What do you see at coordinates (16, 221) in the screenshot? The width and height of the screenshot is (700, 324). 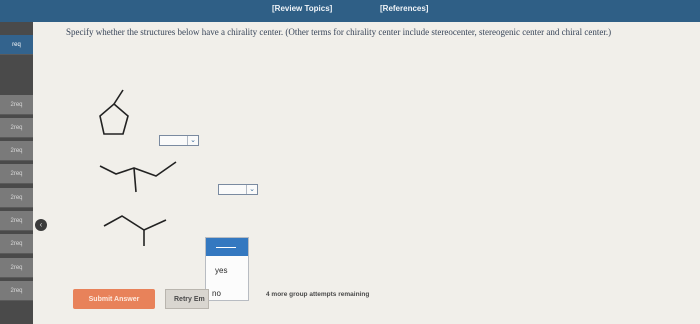 I see `sidebar-item-7: 2req` at bounding box center [16, 221].